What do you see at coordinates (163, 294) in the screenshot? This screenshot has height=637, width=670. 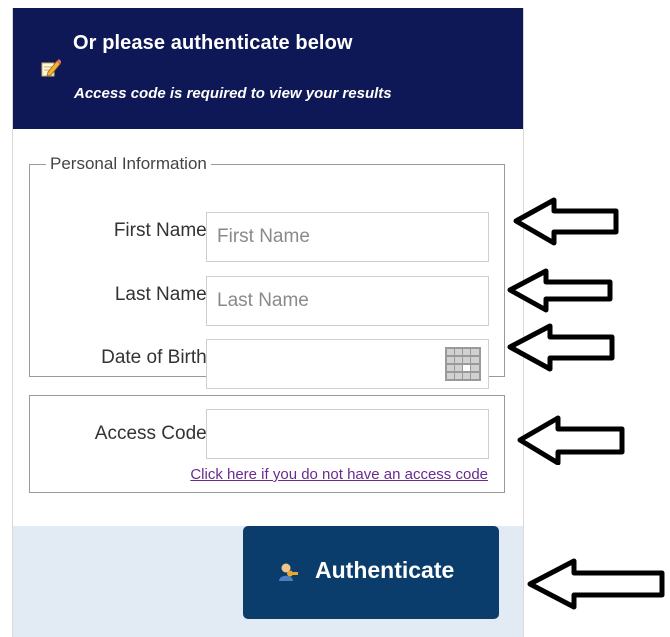 I see `last-name-label: Last Name:` at bounding box center [163, 294].